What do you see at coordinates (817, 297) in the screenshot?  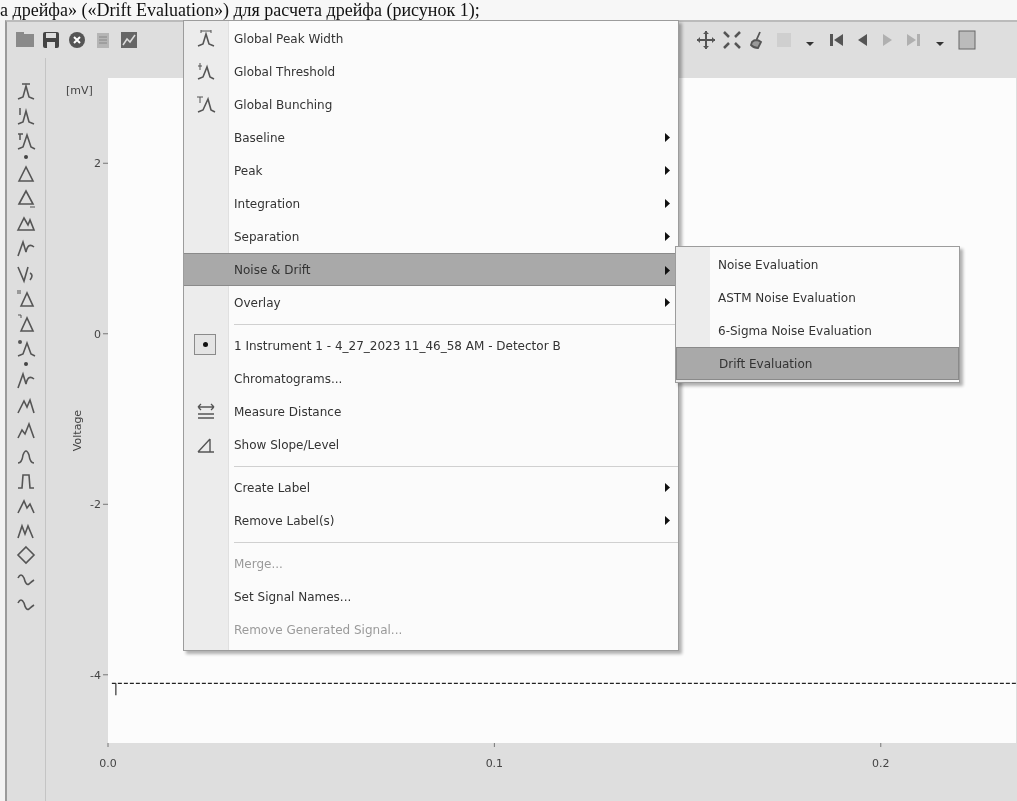 I see `menu-item: ASTM Noise Evaluation` at bounding box center [817, 297].